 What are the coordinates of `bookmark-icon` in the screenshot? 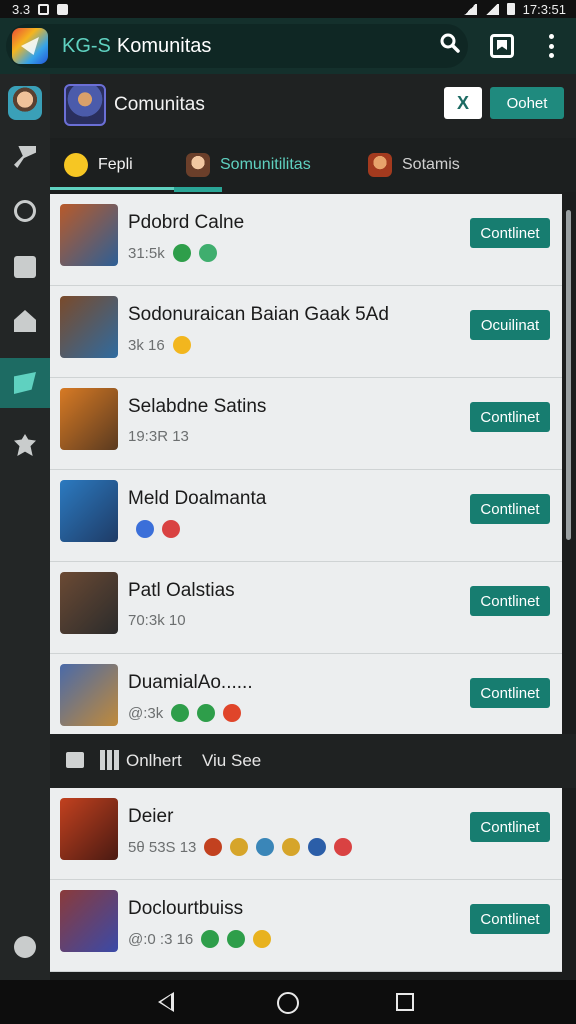 It's located at (502, 46).